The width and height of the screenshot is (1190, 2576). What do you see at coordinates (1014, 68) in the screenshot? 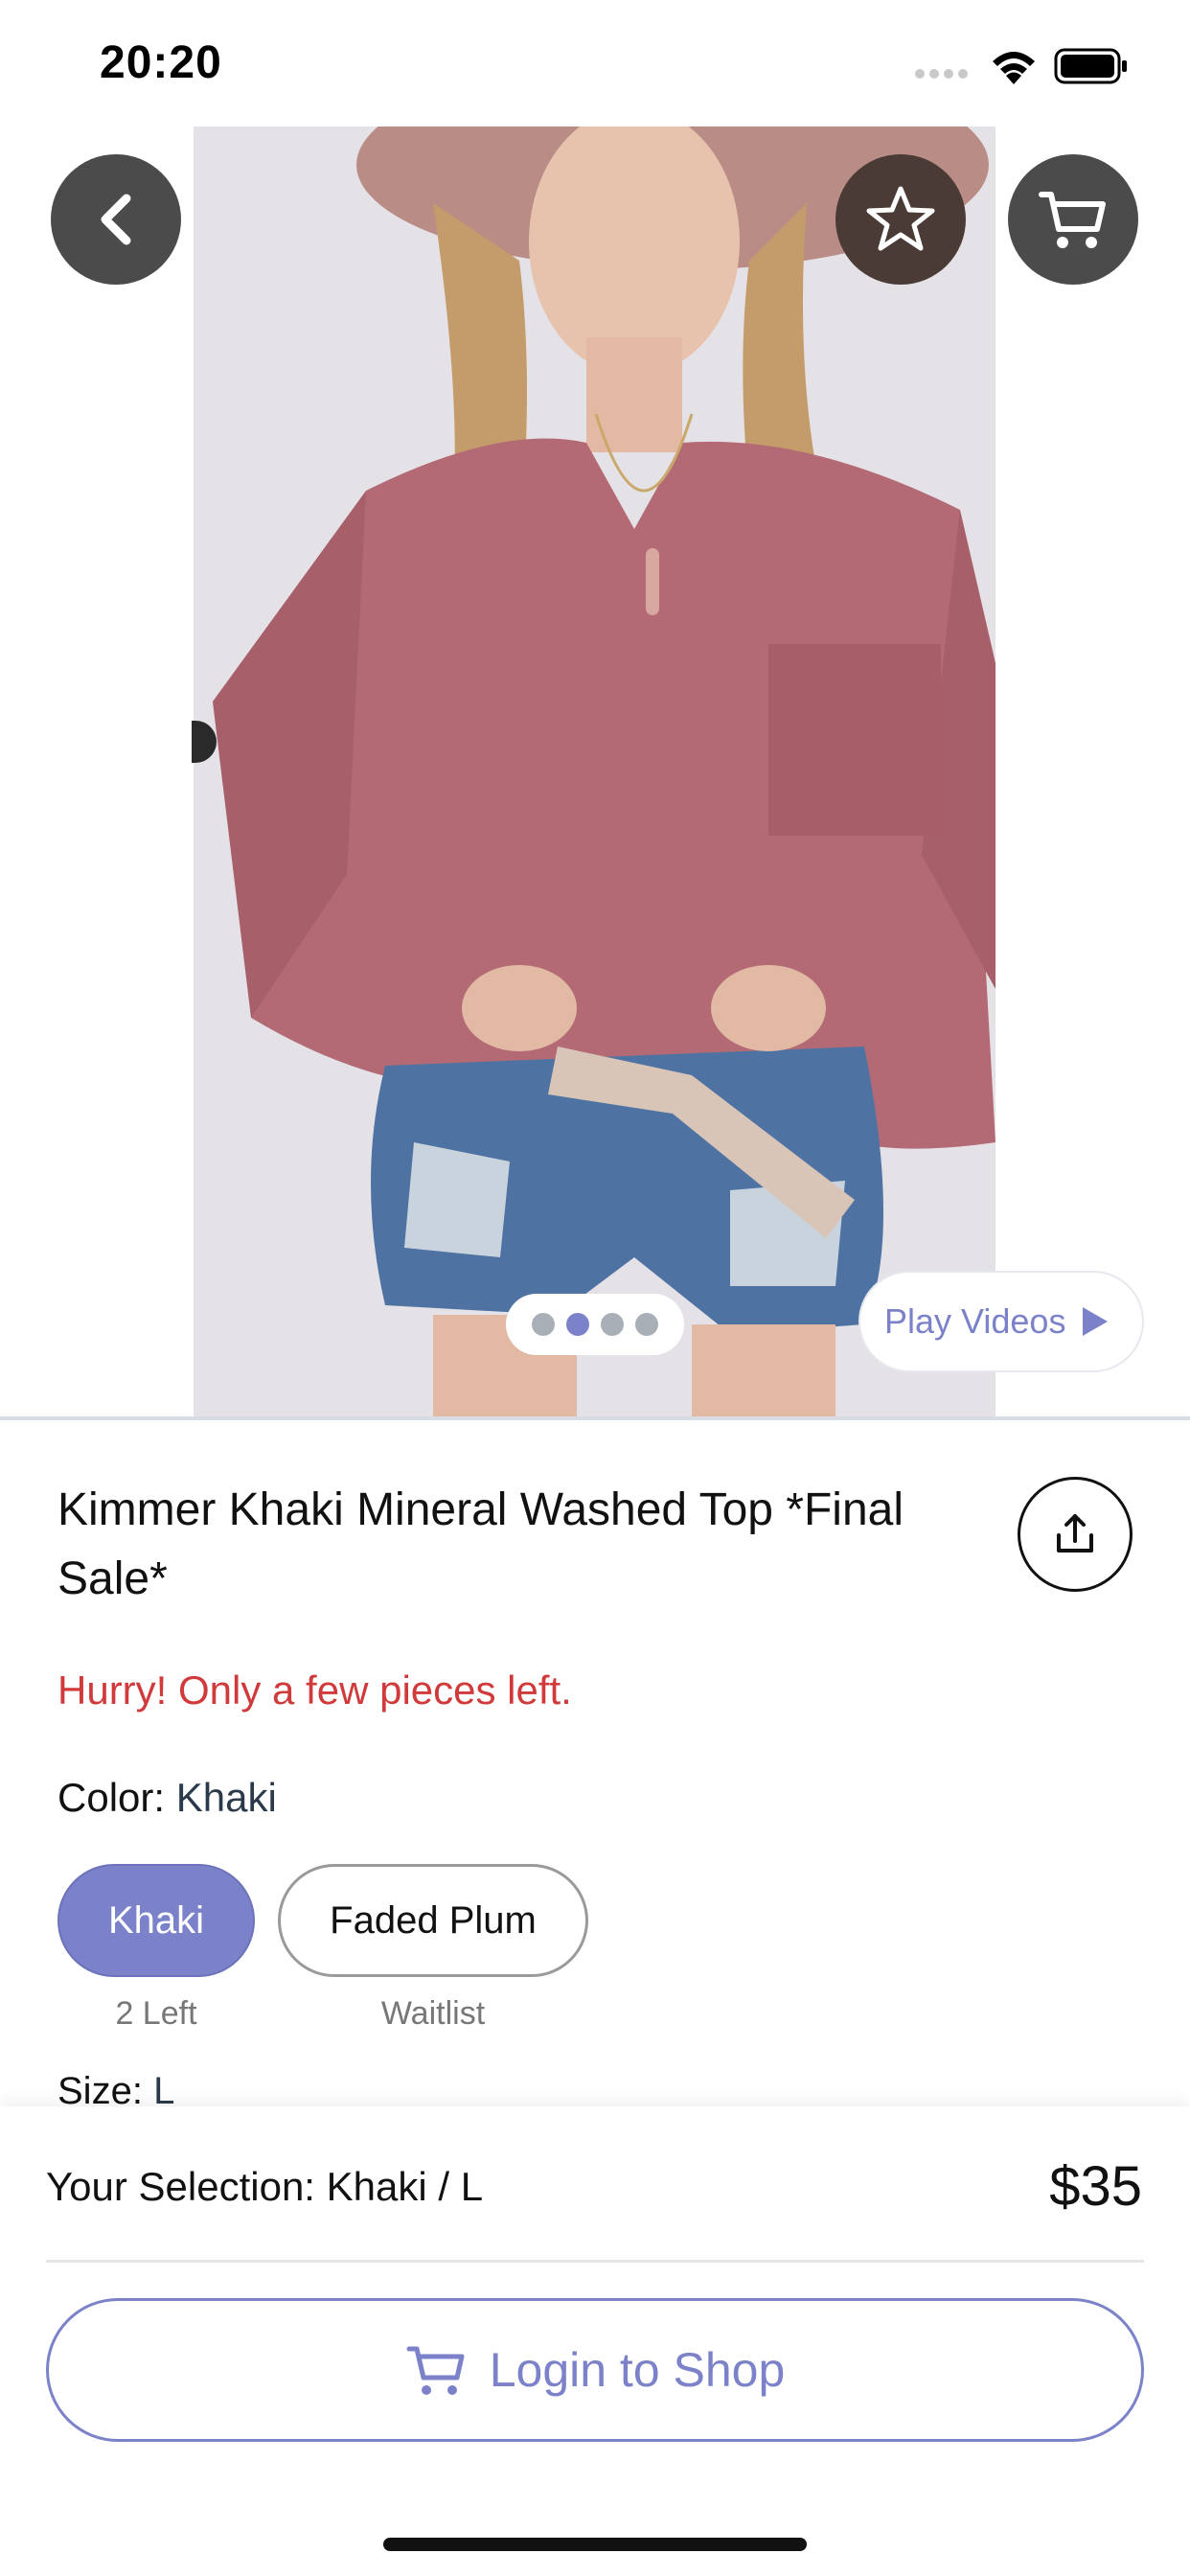
I see `wifi-icon` at bounding box center [1014, 68].